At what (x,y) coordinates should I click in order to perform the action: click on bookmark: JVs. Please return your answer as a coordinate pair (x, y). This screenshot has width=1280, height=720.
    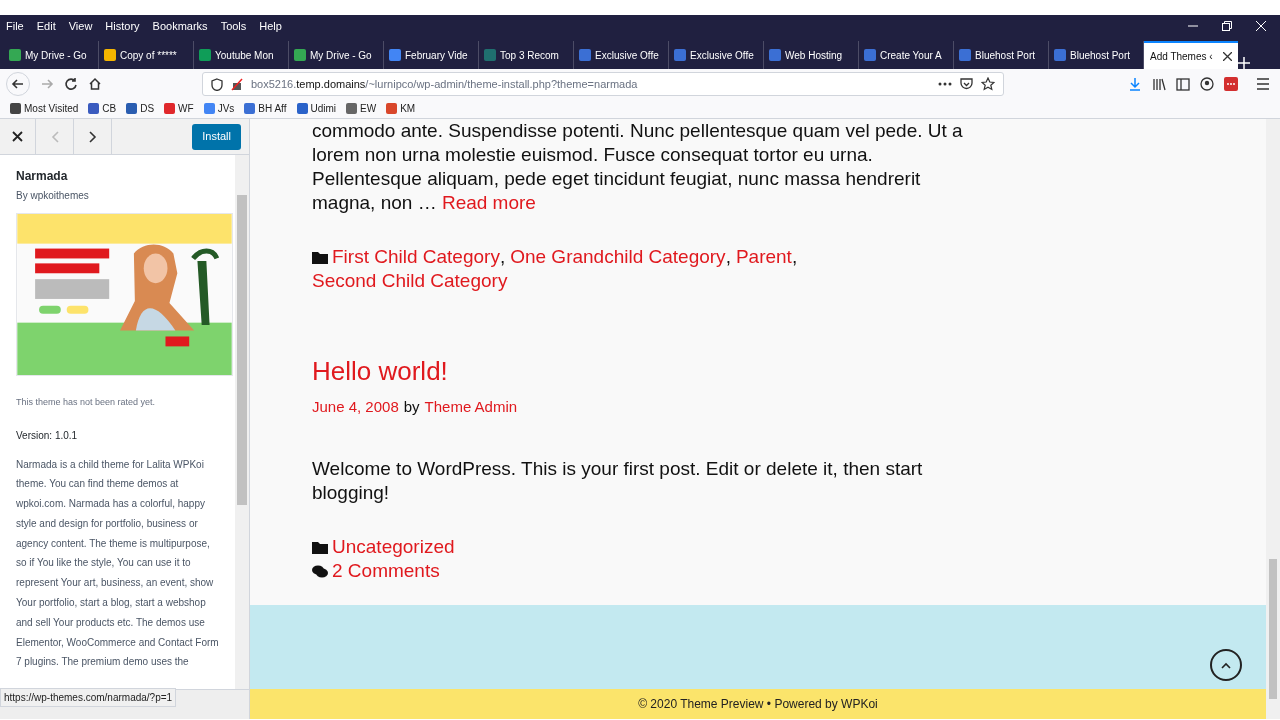
    Looking at the image, I should click on (219, 108).